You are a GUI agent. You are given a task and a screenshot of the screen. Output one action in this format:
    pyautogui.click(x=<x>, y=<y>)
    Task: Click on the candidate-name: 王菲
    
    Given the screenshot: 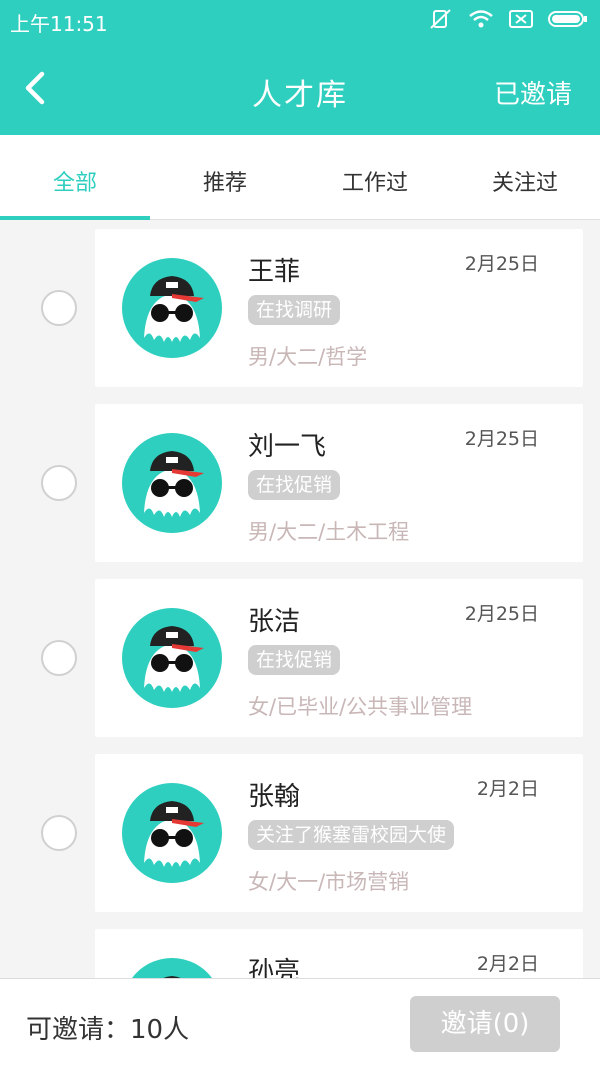 What is the action you would take?
    pyautogui.click(x=274, y=272)
    